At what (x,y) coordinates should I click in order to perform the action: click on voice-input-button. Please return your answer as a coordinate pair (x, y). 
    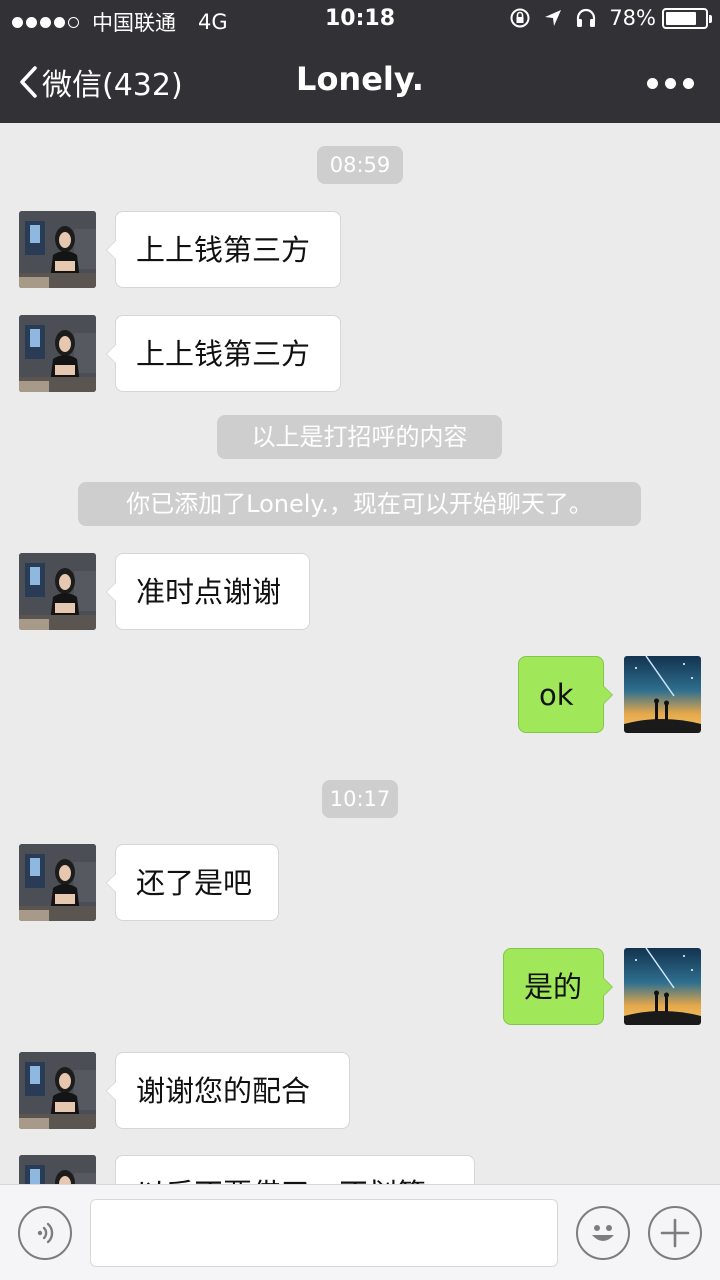
    Looking at the image, I should click on (45, 1233).